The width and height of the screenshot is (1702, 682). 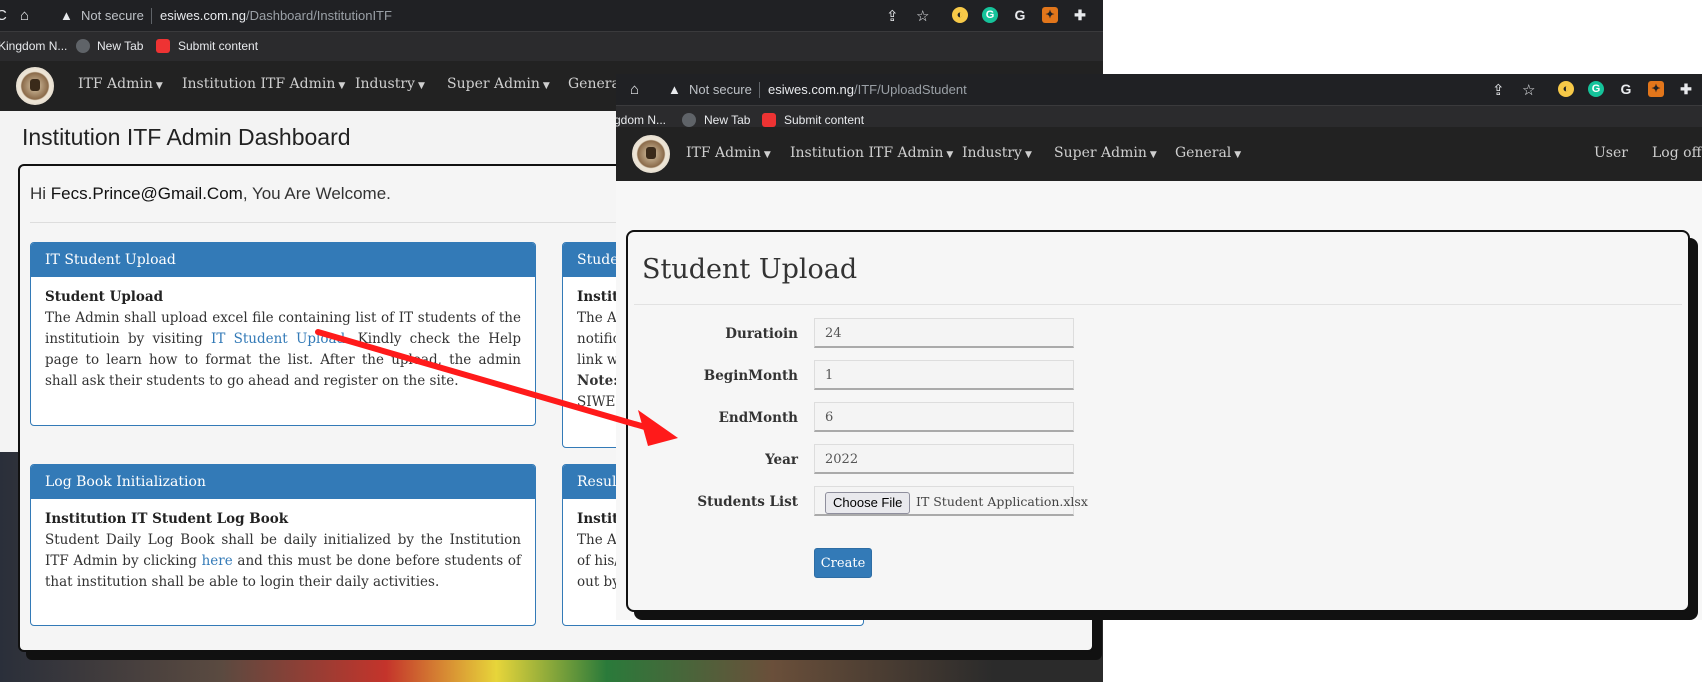 I want to click on form-row-duration: Duratioin 24, so click(x=1158, y=334).